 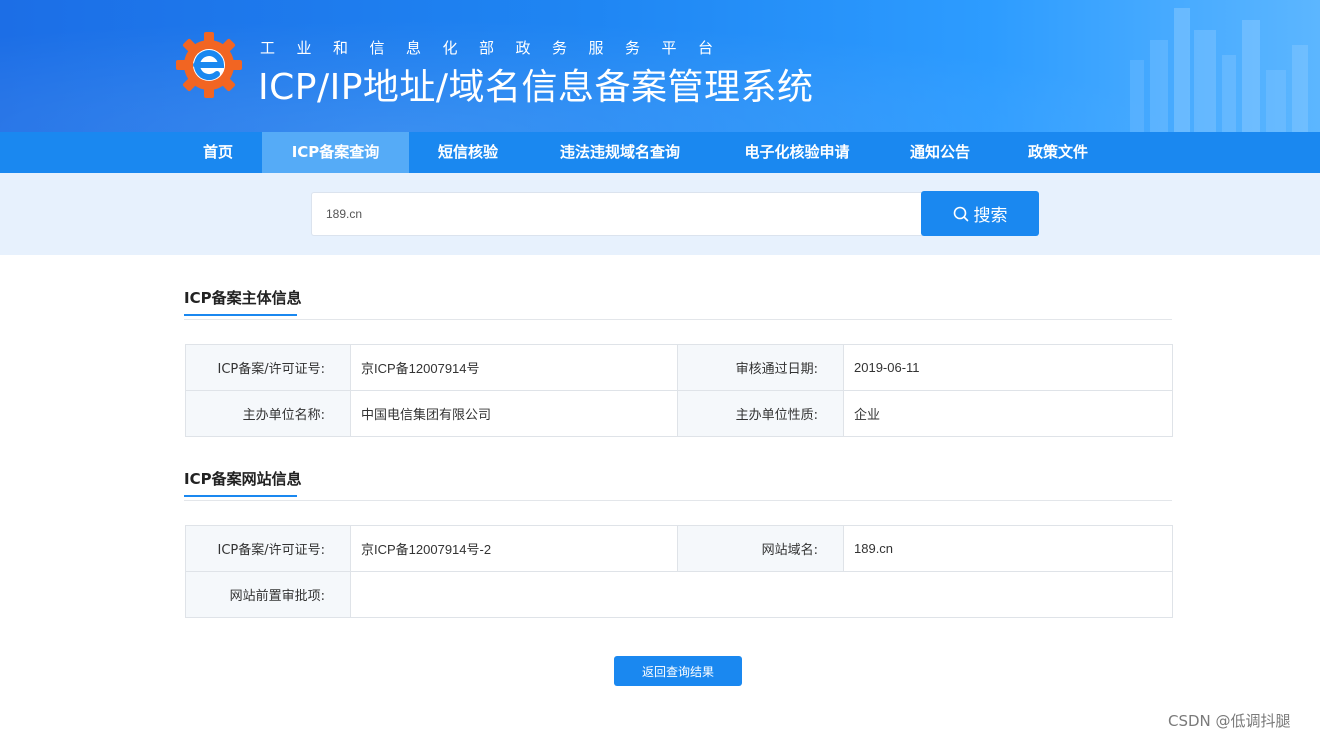 What do you see at coordinates (990, 216) in the screenshot?
I see `search-button-label: 搜索` at bounding box center [990, 216].